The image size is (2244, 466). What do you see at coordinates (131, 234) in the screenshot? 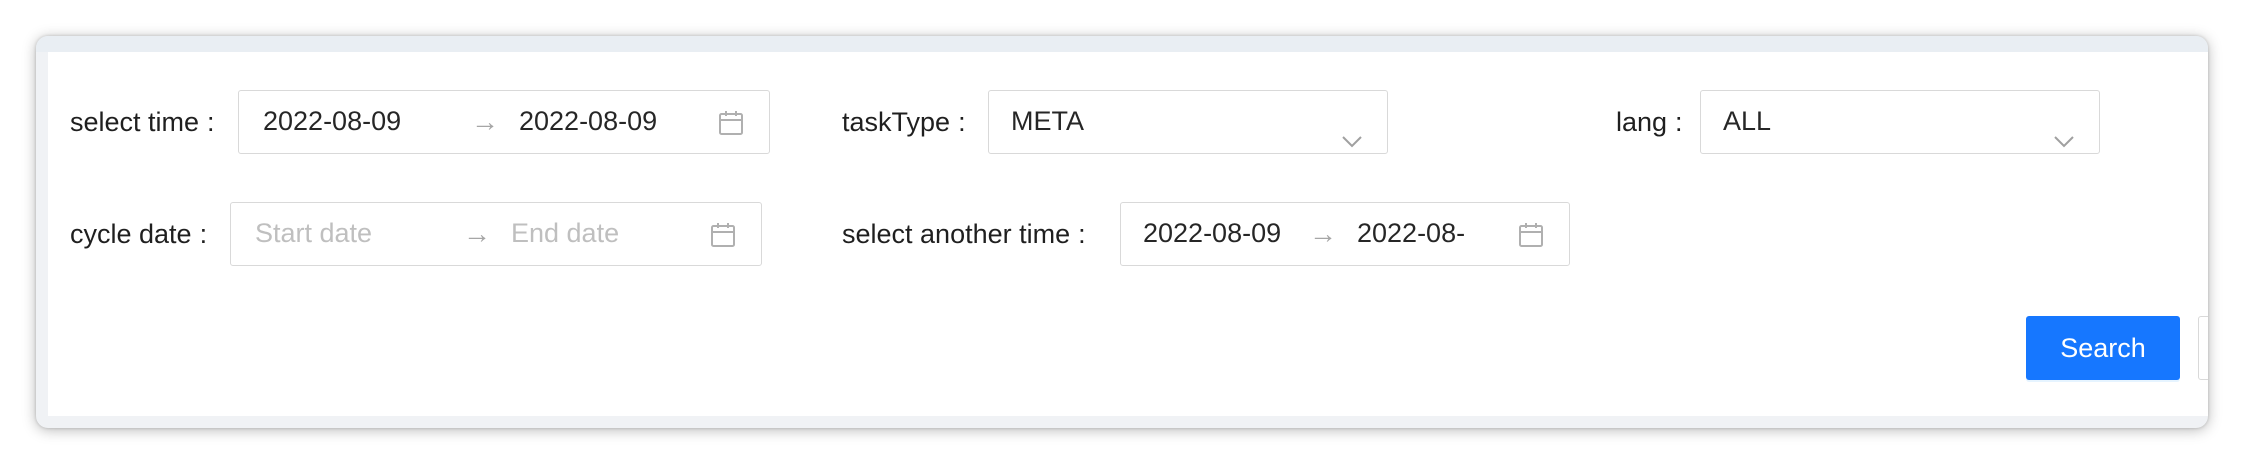
I see `cycle-date-label-text: cycle date` at bounding box center [131, 234].